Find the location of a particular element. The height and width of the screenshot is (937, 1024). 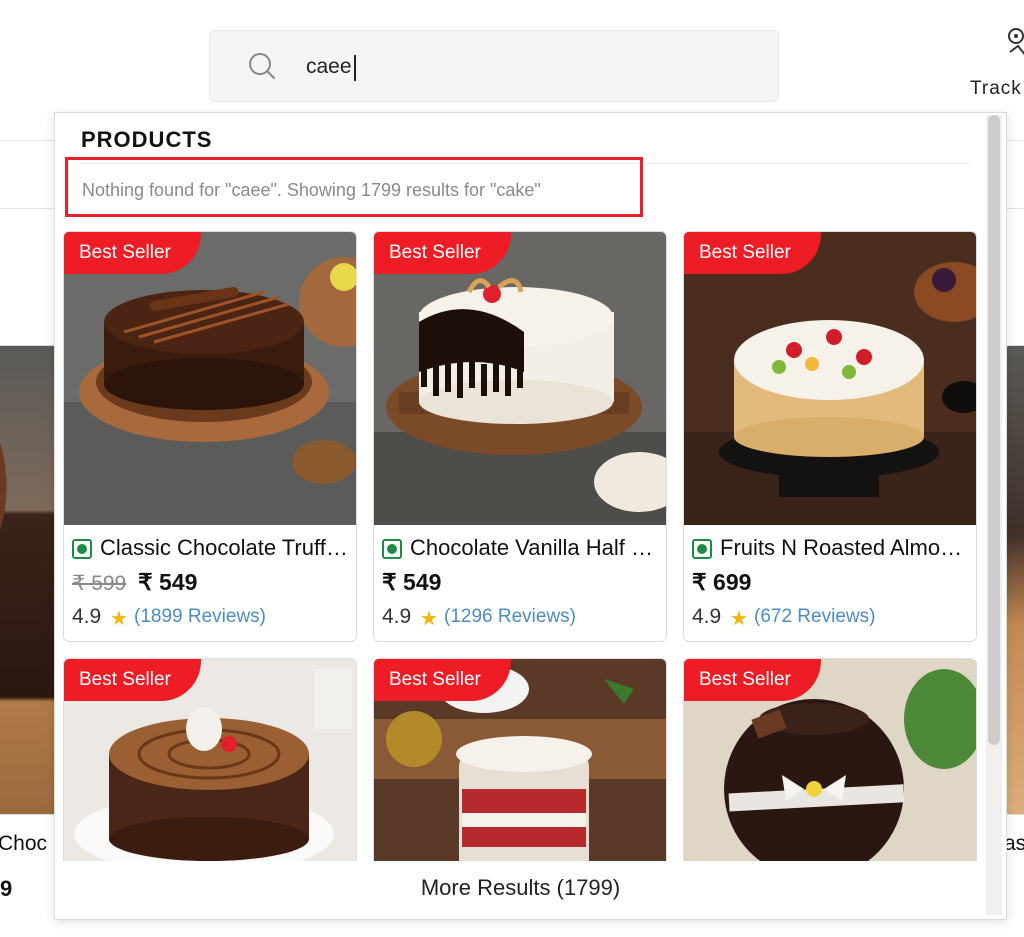

chocolate-vanilla-cake-image is located at coordinates (520, 378).